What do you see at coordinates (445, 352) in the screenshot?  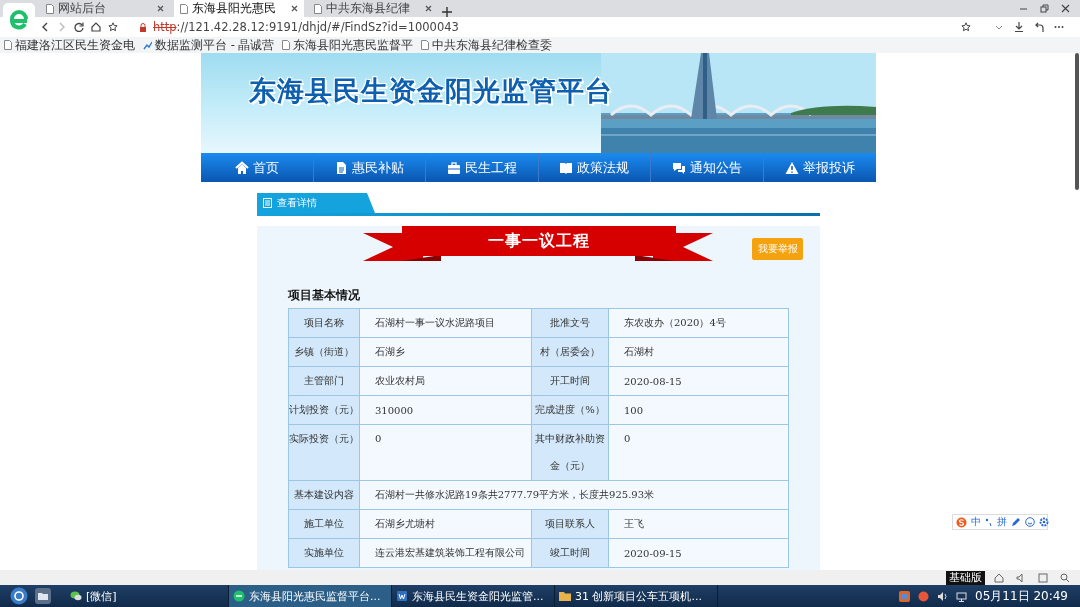 I see `value-cell: 石湖乡` at bounding box center [445, 352].